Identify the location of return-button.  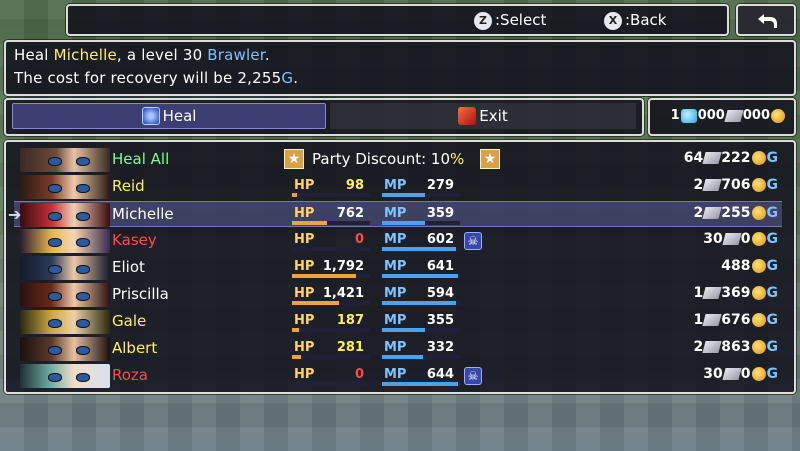
(766, 20).